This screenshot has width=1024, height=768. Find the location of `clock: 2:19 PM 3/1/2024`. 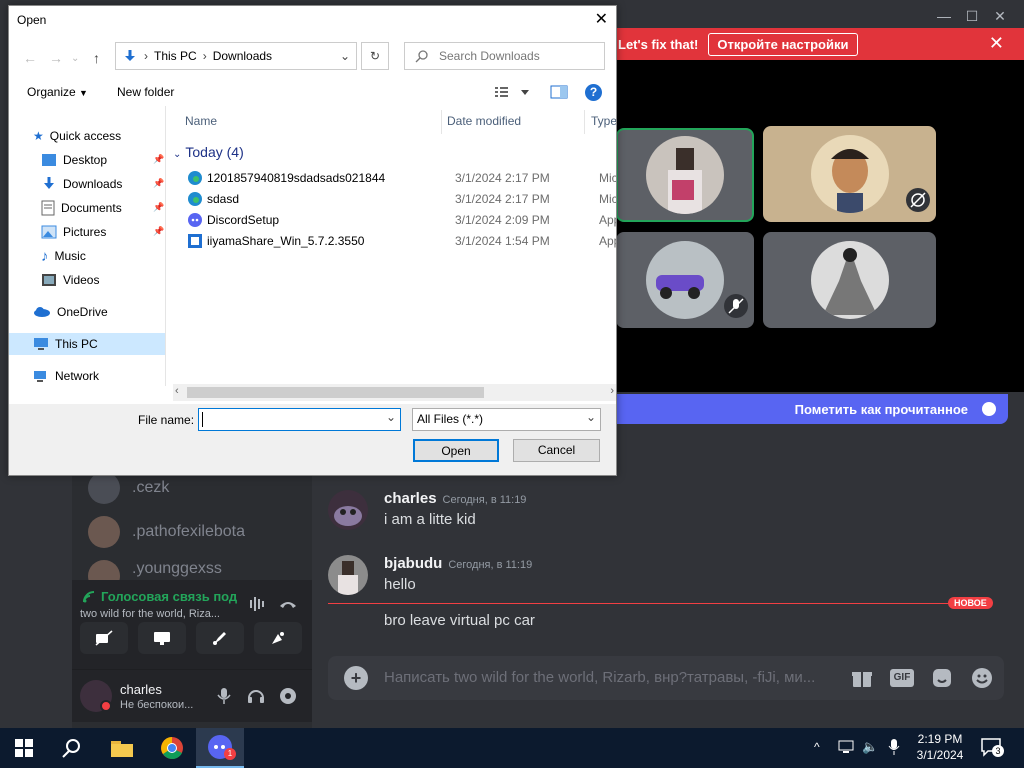

clock: 2:19 PM 3/1/2024 is located at coordinates (940, 747).